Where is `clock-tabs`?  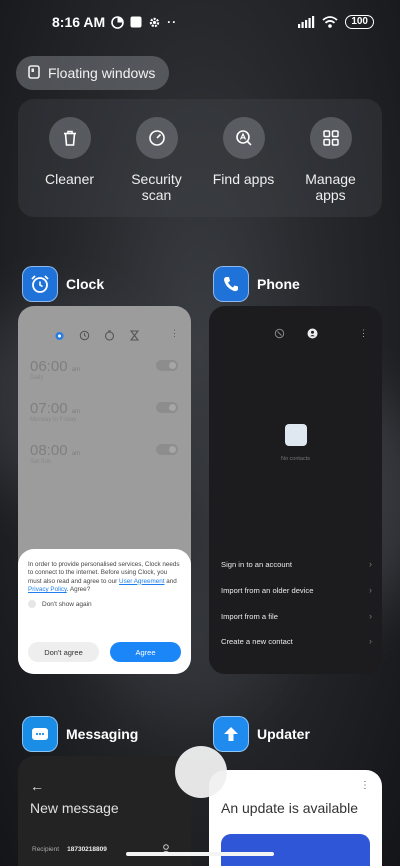
clock-tabs is located at coordinates (97, 337).